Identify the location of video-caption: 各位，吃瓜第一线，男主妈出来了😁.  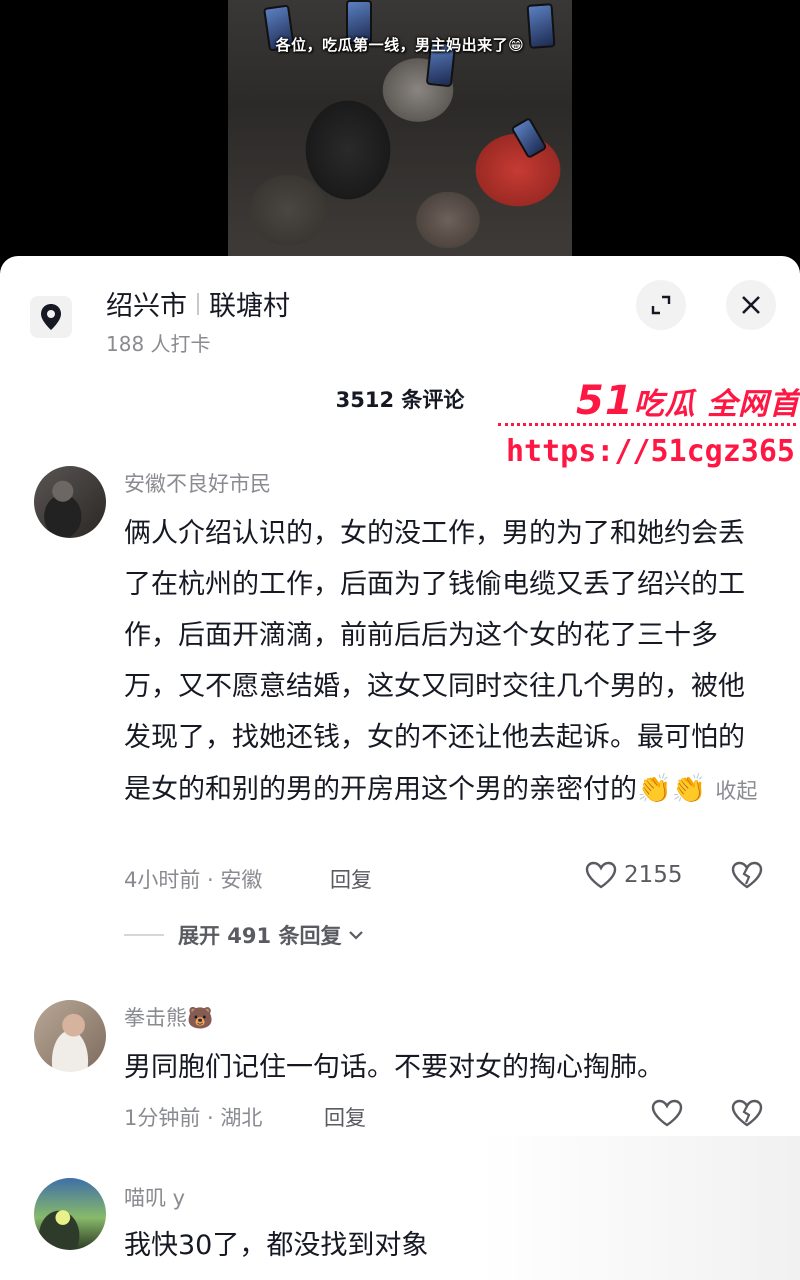
(400, 45).